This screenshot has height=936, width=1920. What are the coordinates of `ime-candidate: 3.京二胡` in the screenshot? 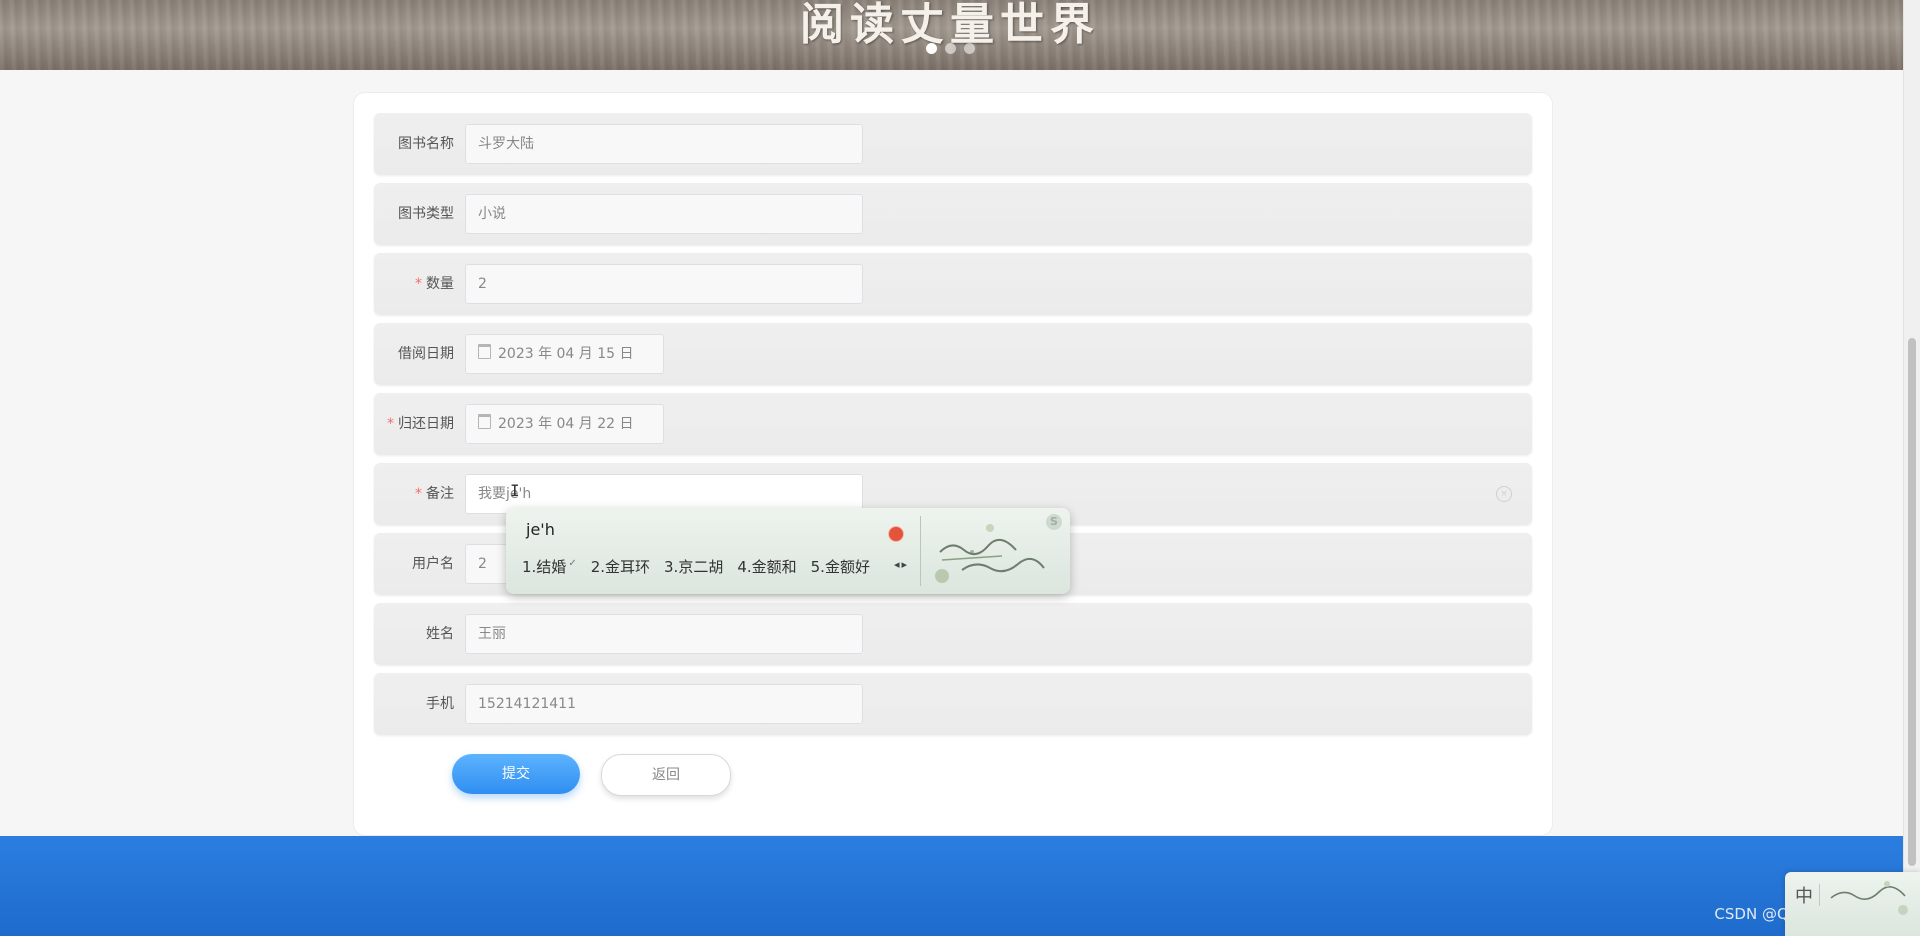 It's located at (693, 566).